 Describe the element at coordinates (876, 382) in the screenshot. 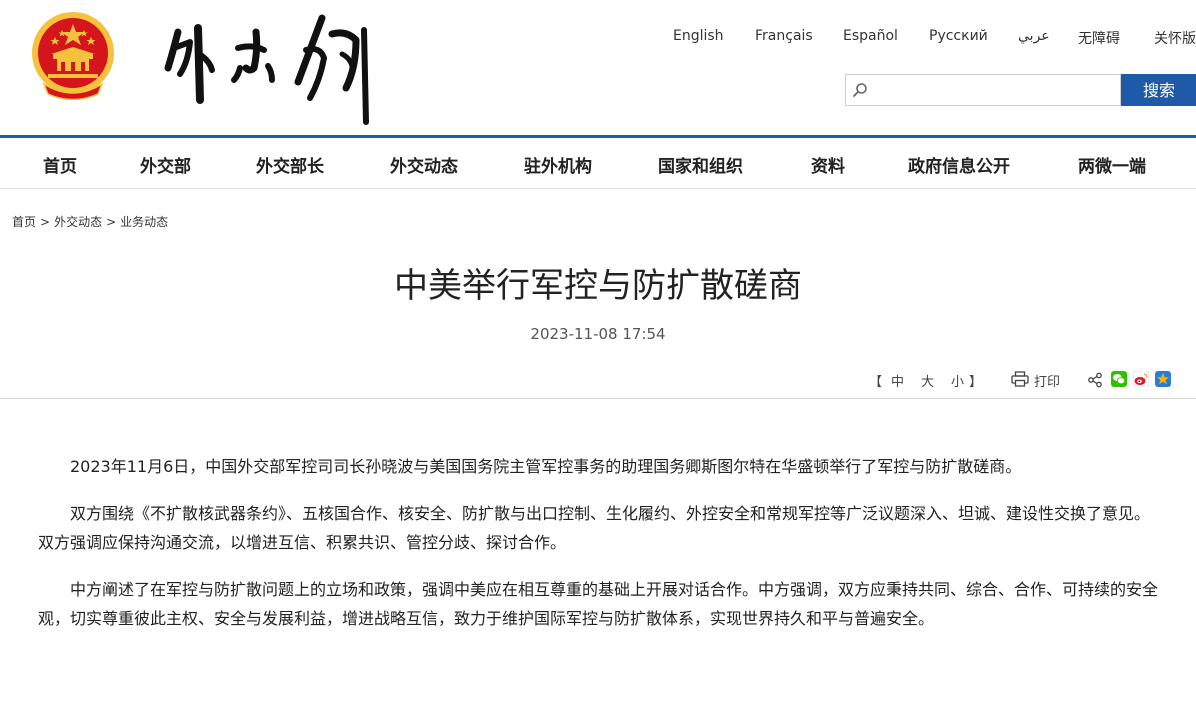

I see `font-size-open-bracket: 【` at that location.